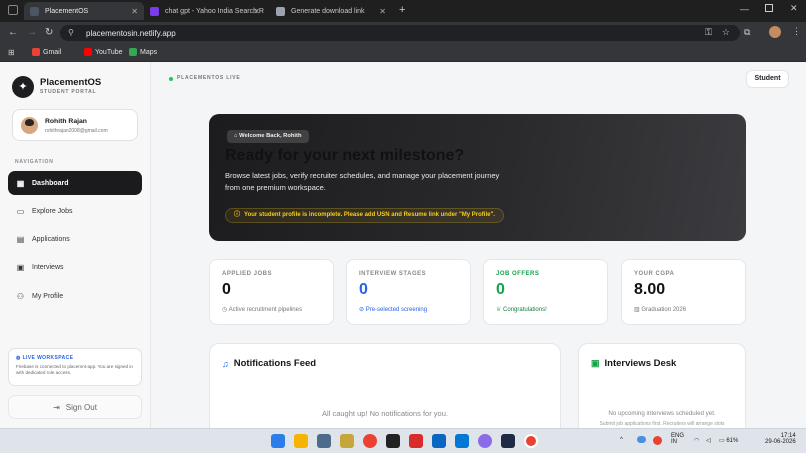 This screenshot has height=453, width=806. I want to click on language-indicator: ENG IN, so click(677, 439).